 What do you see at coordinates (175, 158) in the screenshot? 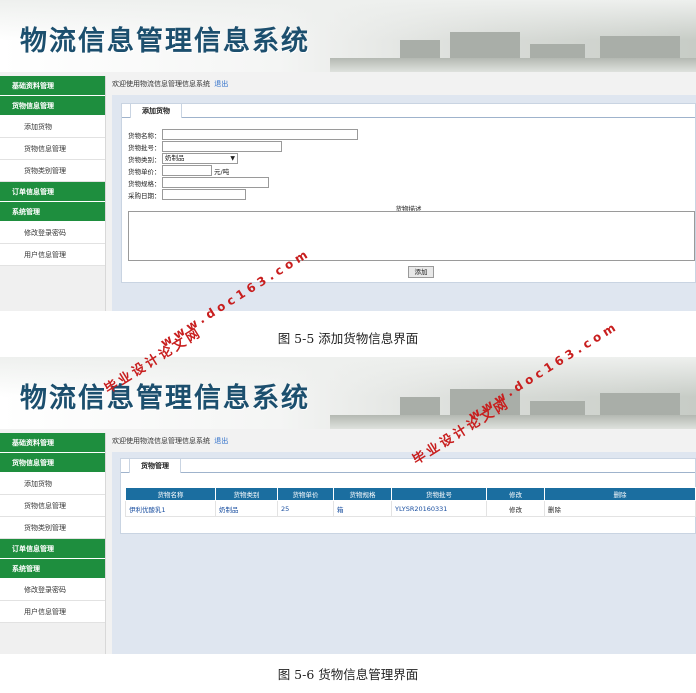
I see `category-value: 奶制品` at bounding box center [175, 158].